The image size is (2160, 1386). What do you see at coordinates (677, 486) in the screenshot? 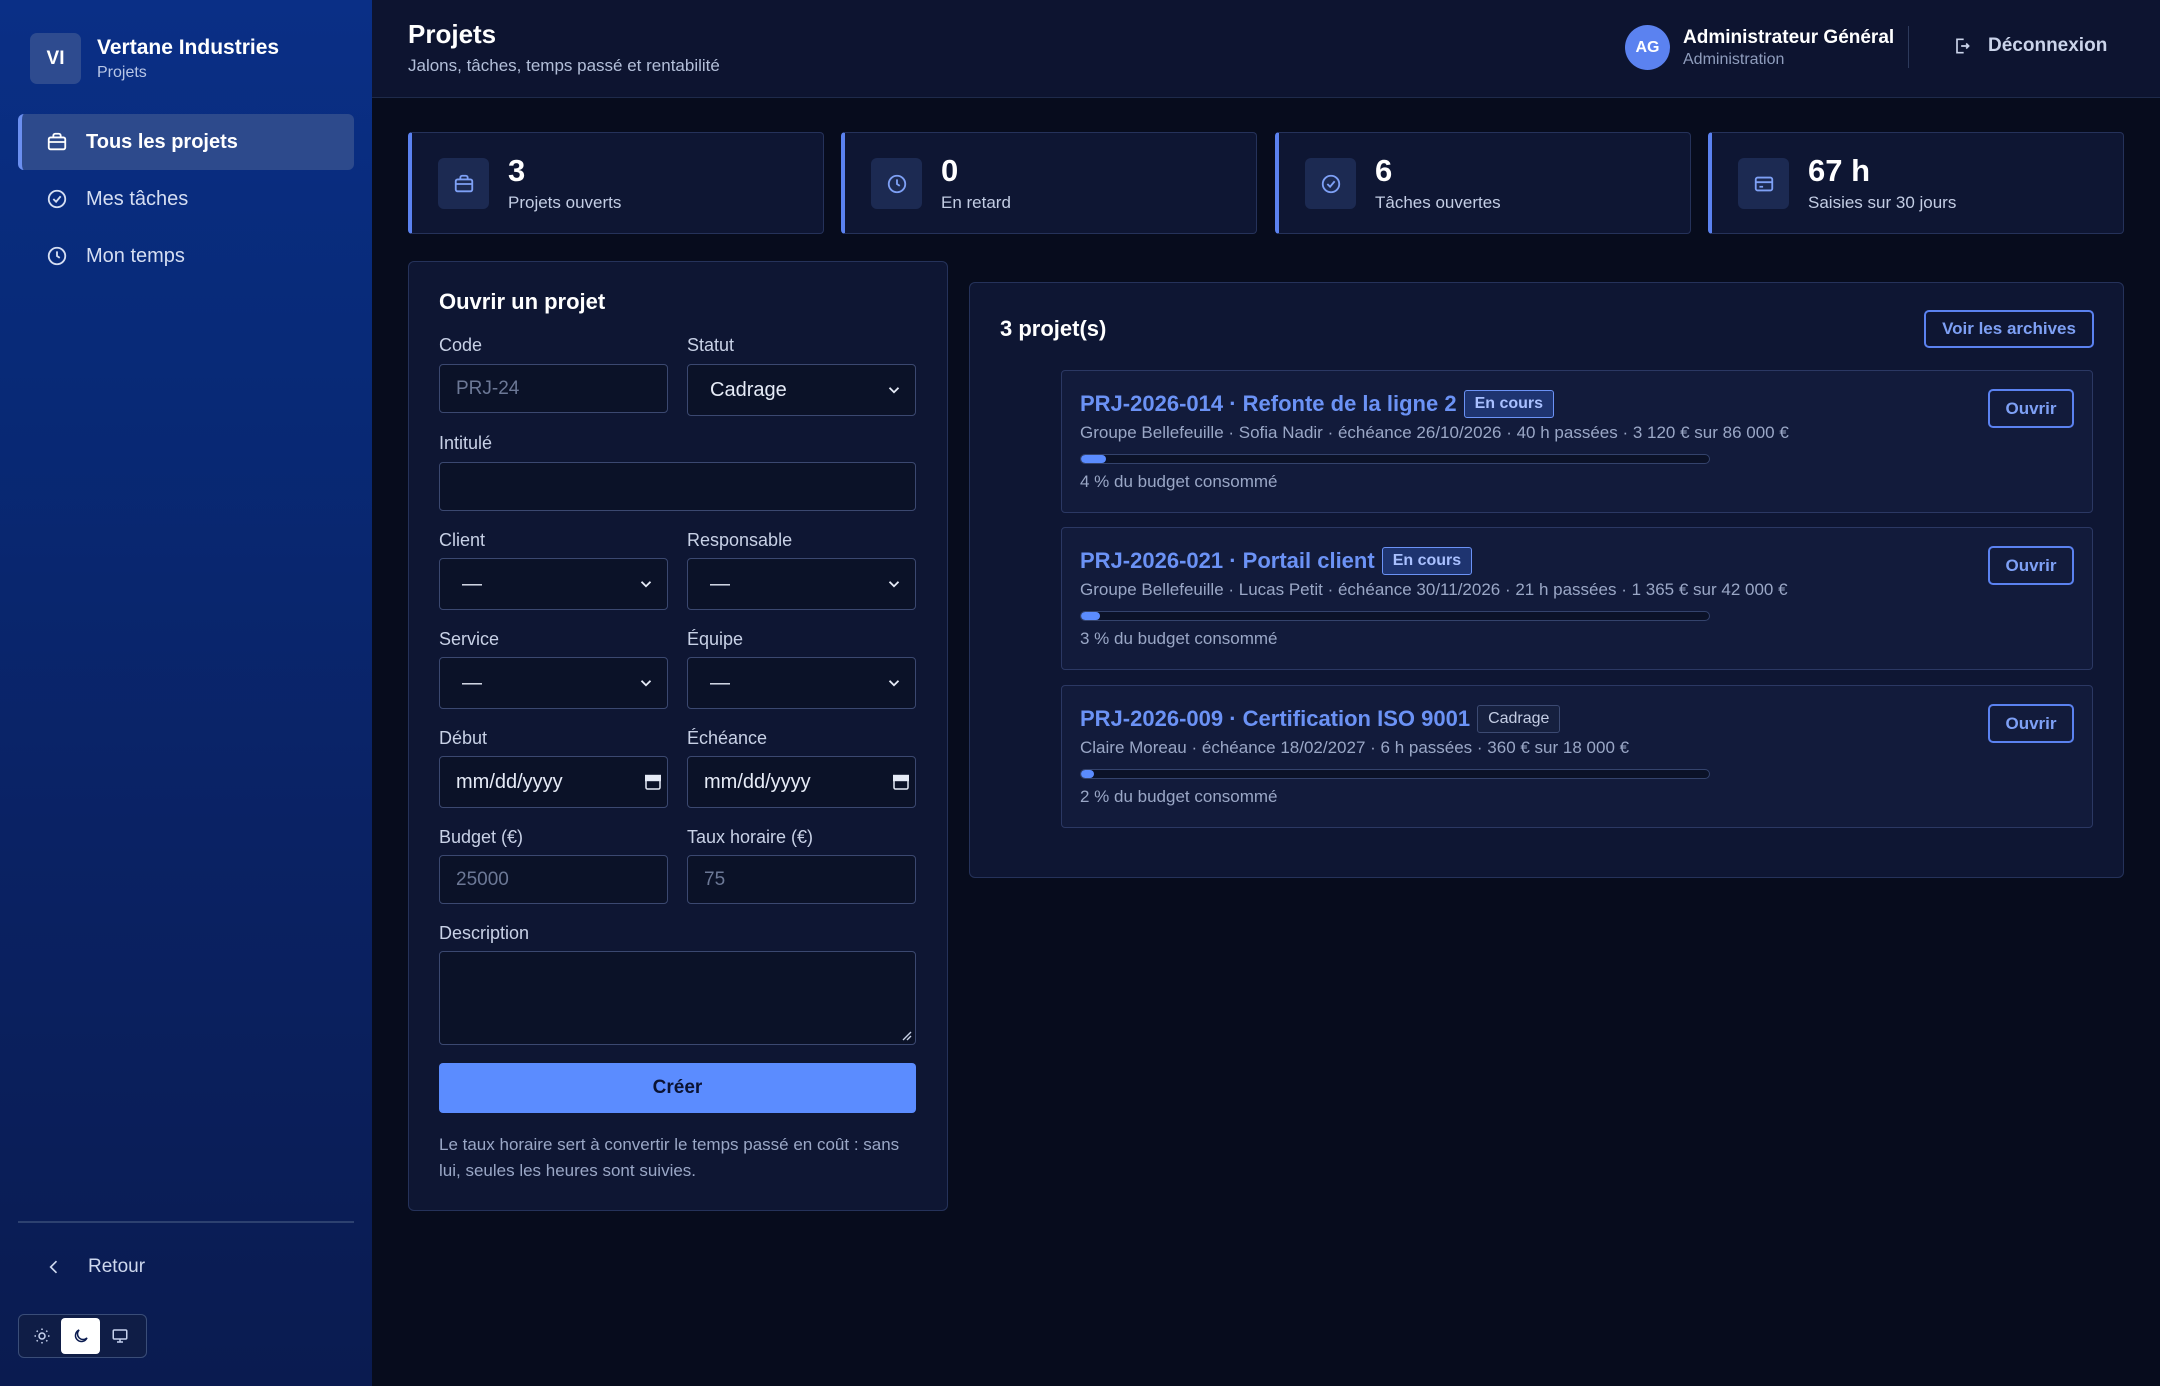
I see `title-input` at bounding box center [677, 486].